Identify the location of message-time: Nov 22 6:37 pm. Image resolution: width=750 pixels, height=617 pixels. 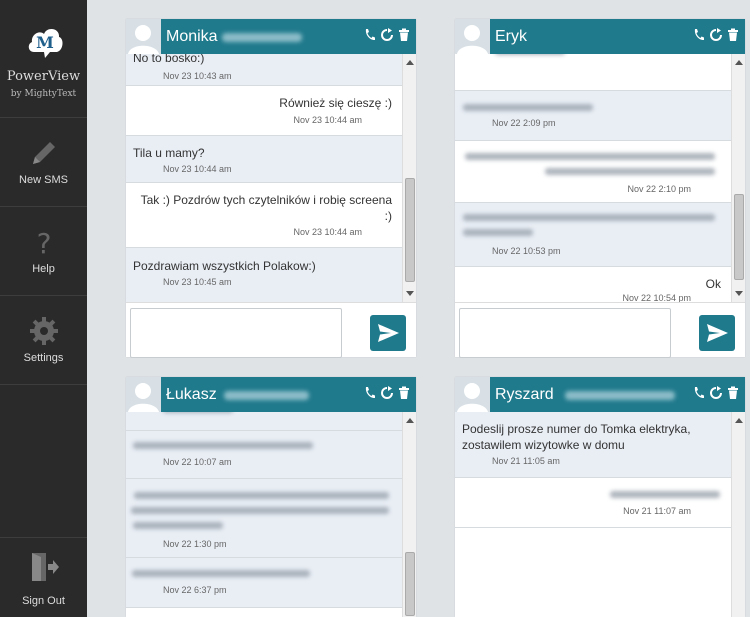
(195, 590).